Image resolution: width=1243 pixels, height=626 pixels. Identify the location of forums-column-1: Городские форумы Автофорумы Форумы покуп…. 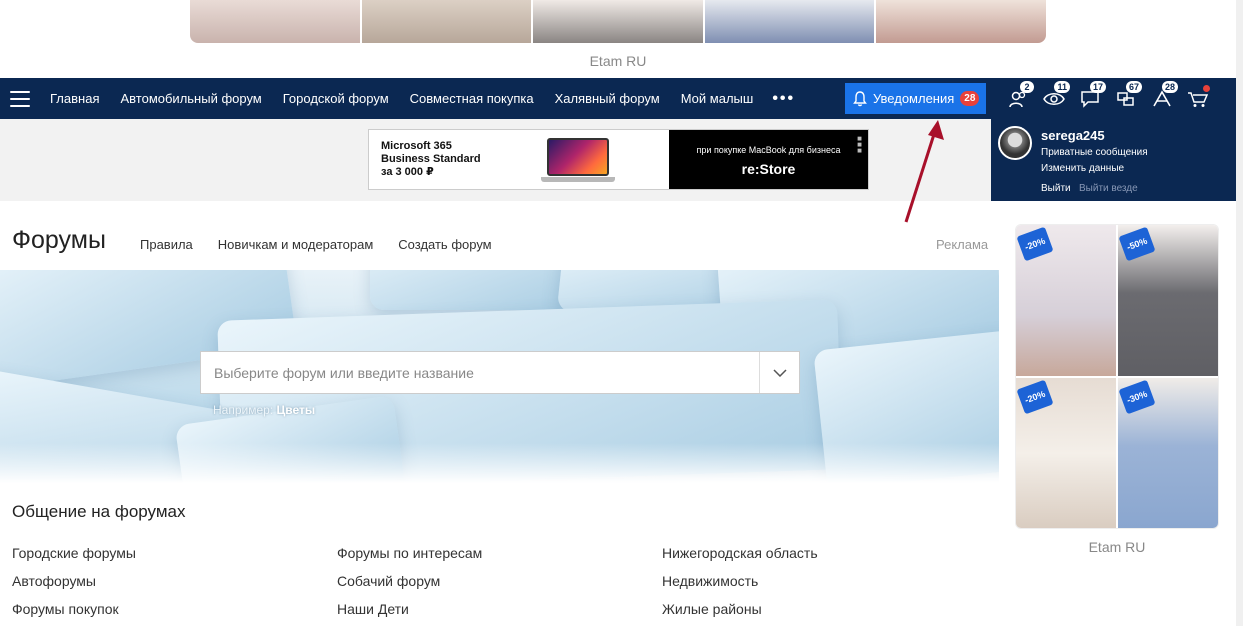
(74, 585).